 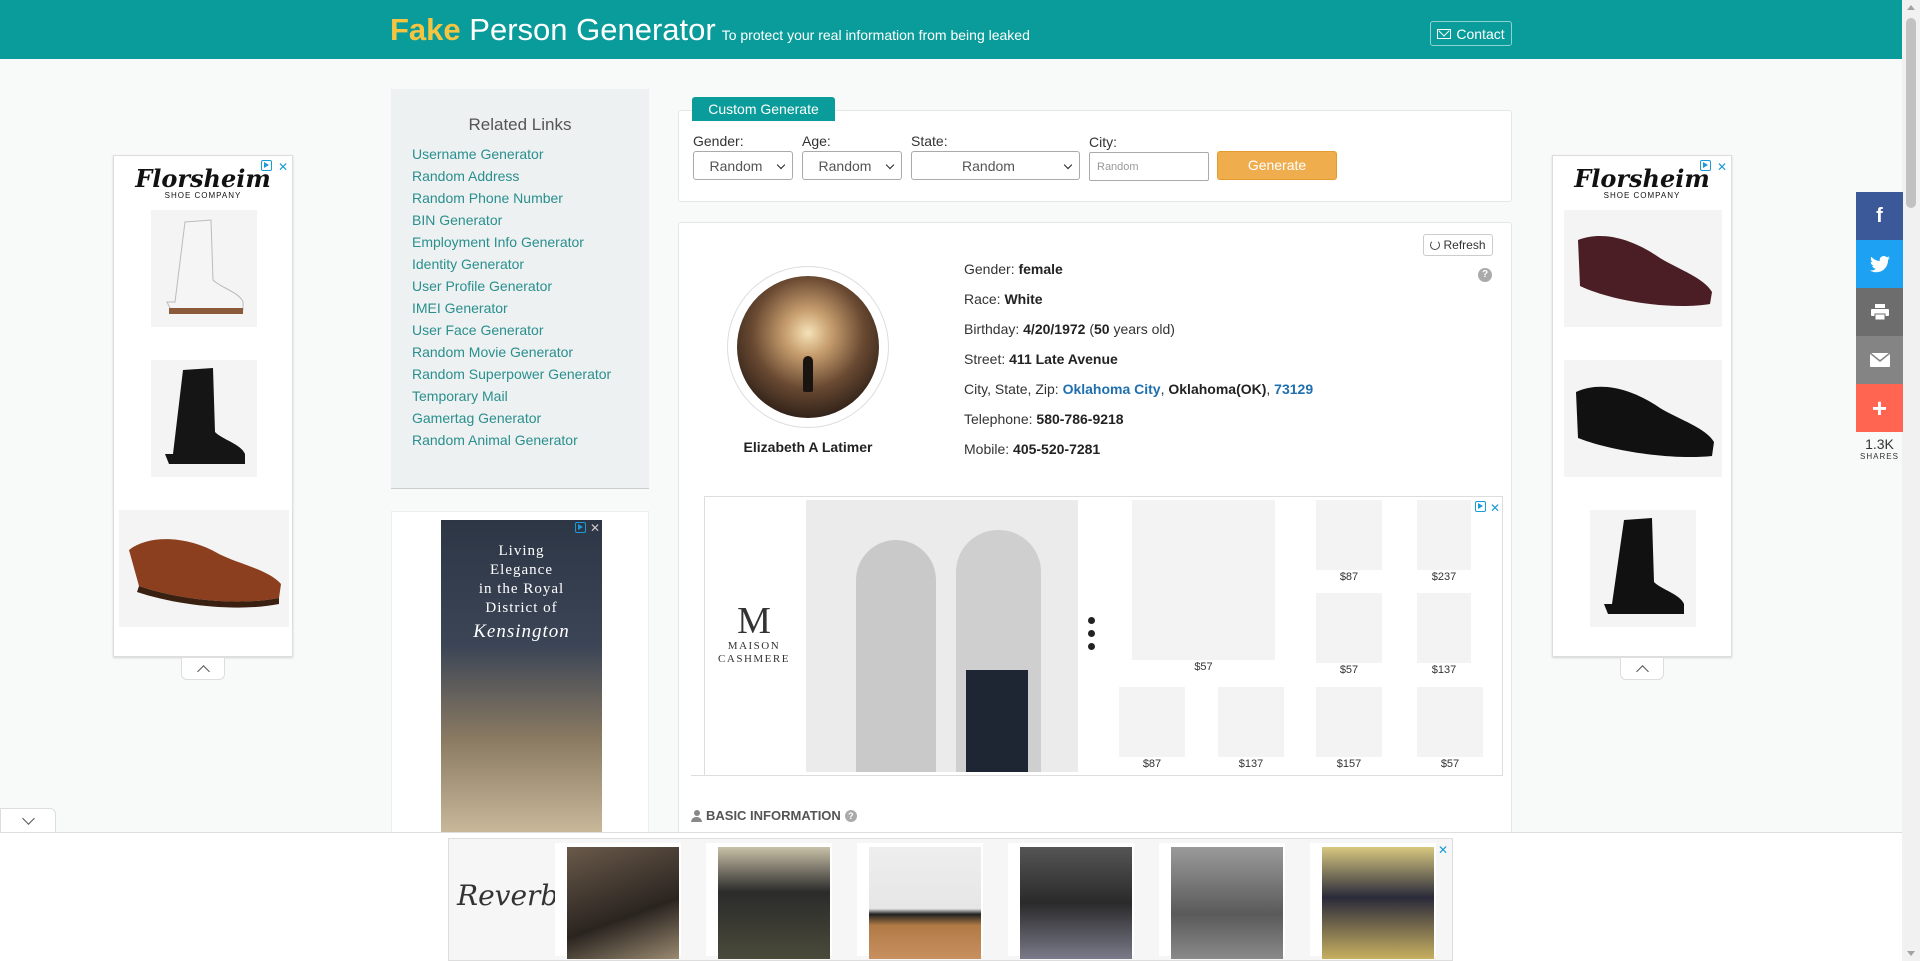 What do you see at coordinates (852, 165) in the screenshot?
I see `age-select: Random` at bounding box center [852, 165].